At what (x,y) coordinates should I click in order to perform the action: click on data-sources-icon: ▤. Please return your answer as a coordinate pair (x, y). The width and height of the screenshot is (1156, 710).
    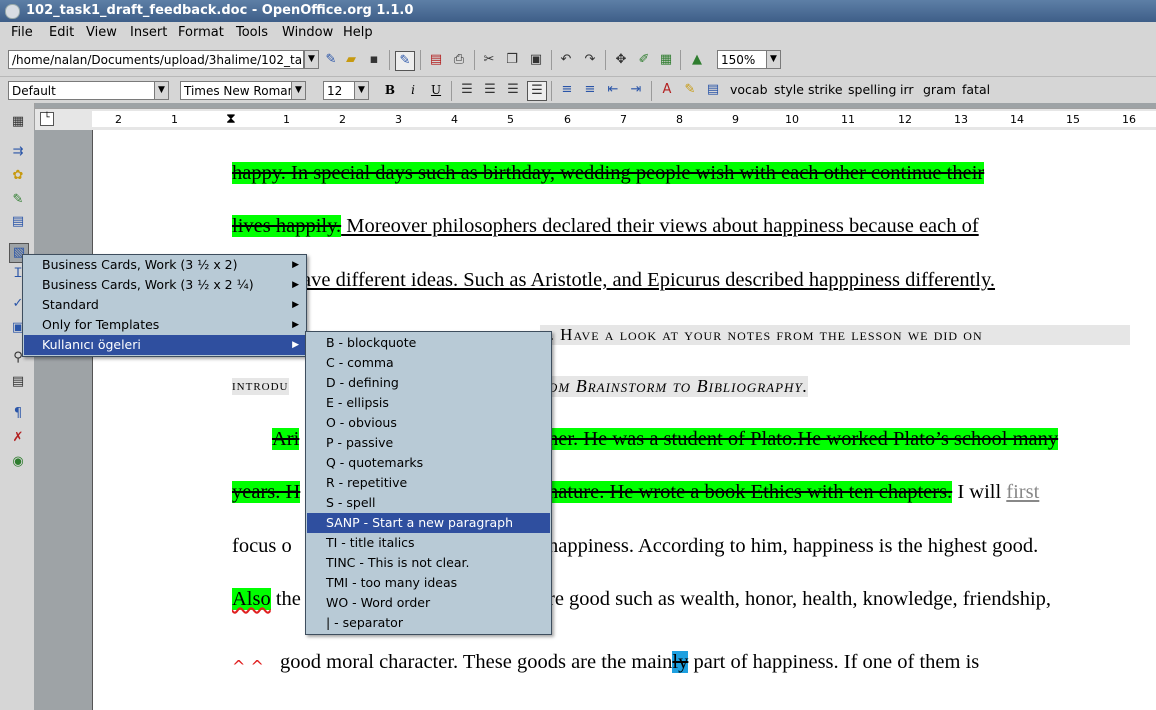
    Looking at the image, I should click on (18, 382).